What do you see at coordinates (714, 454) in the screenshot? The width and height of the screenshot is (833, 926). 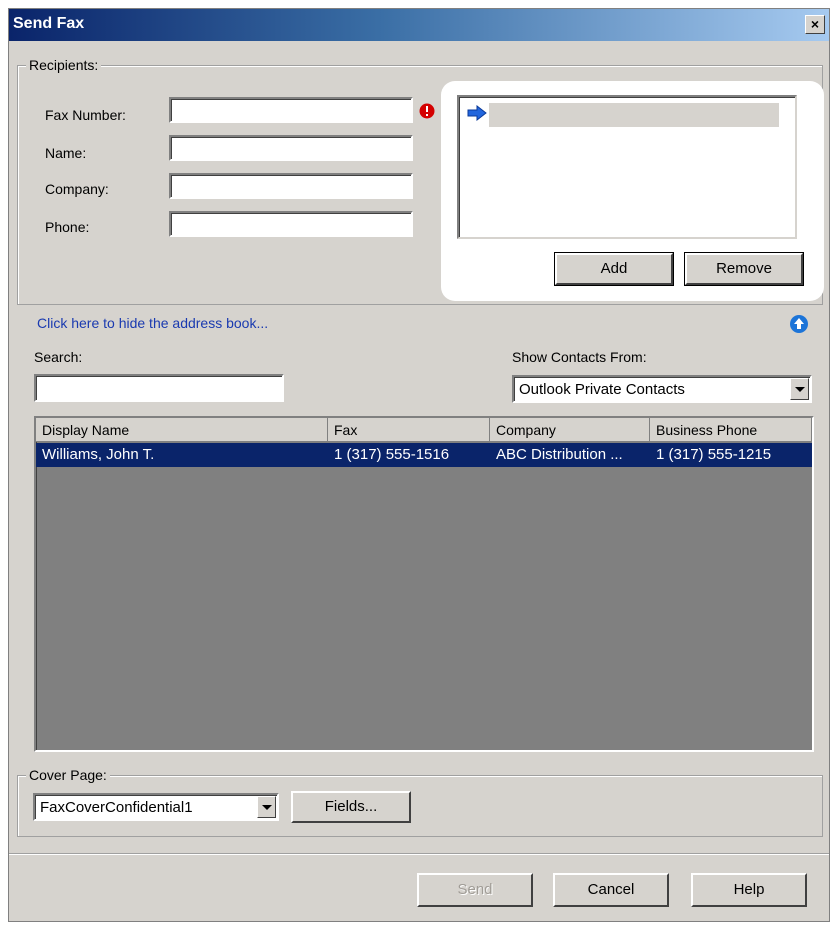 I see `cell-business-phone: 1 (317) 555-1215` at bounding box center [714, 454].